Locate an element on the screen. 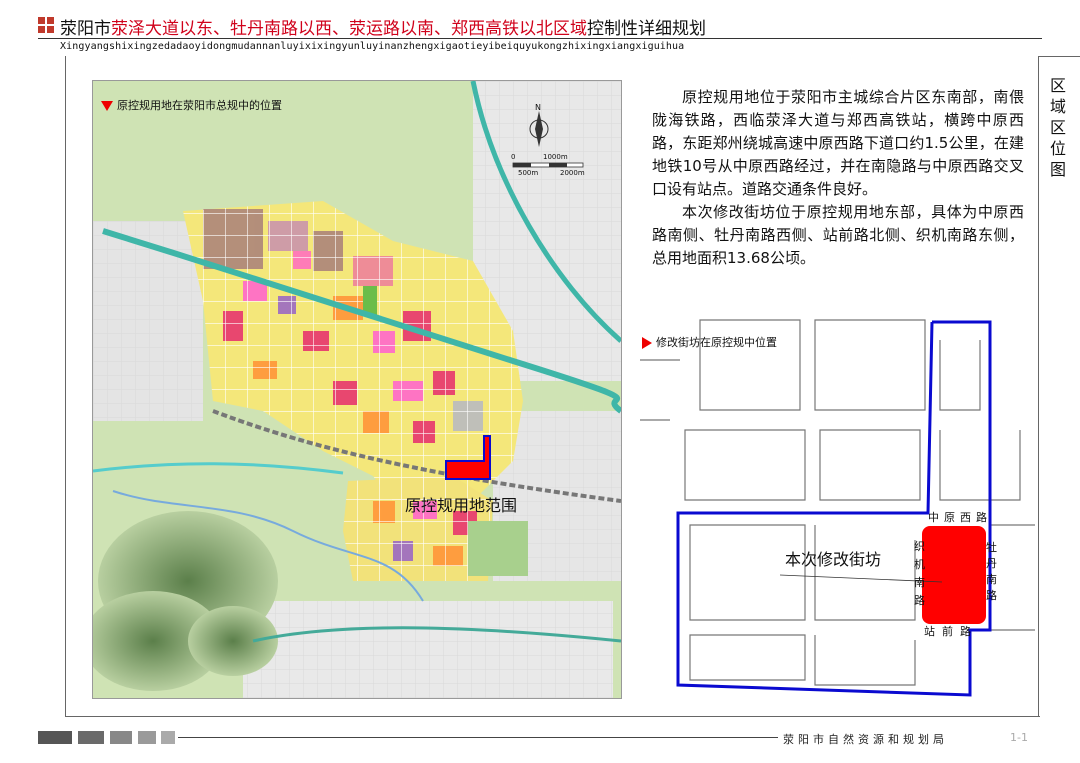  title-prefix: 荥阳市 is located at coordinates (85, 29).